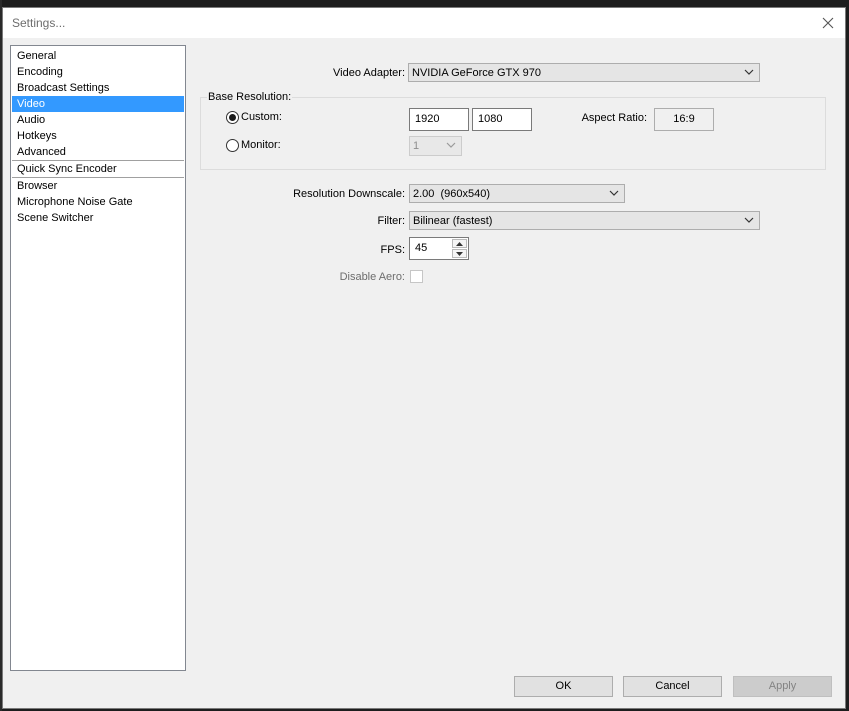  I want to click on monitor-value: 1, so click(416, 146).